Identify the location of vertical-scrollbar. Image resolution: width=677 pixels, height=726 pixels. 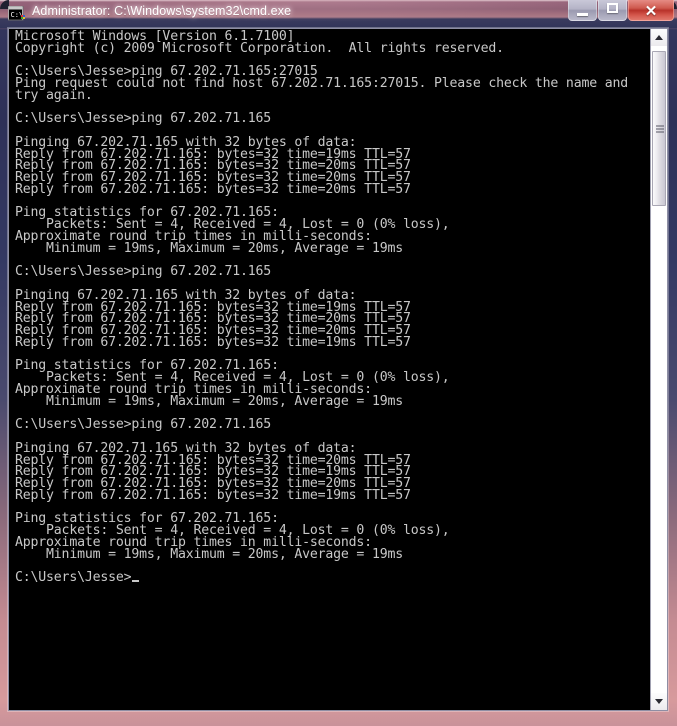
(658, 369).